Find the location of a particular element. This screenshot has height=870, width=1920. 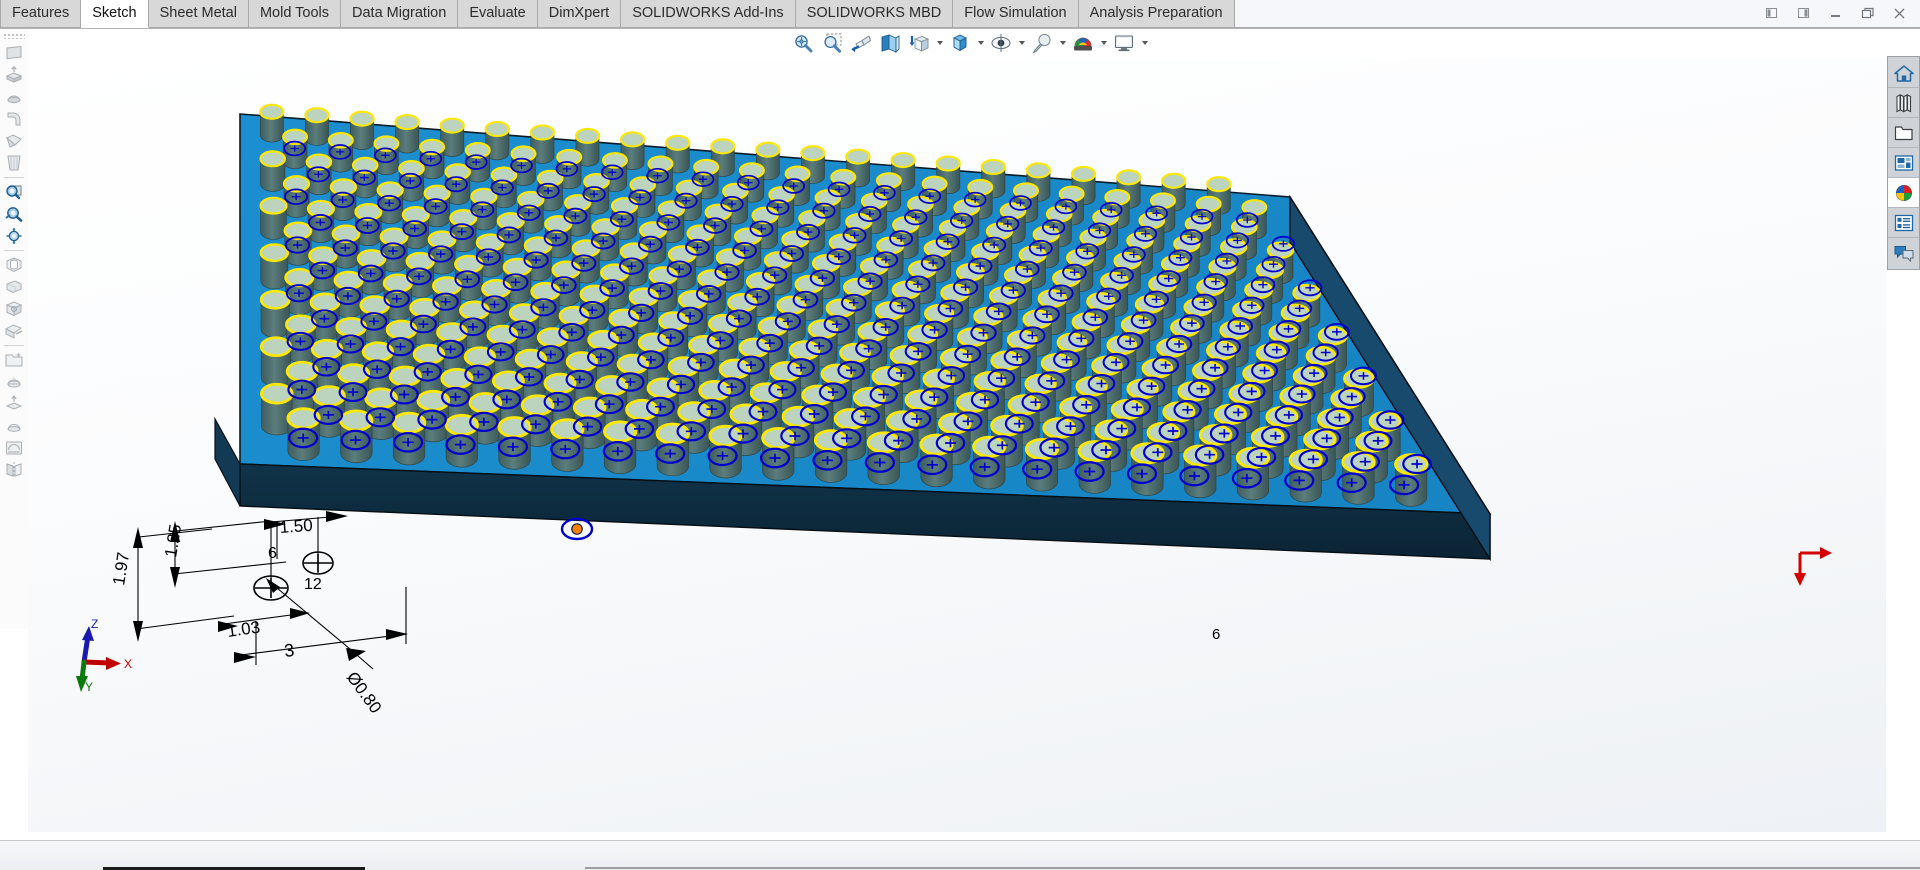

count-label-6b-text: 6 is located at coordinates (1216, 634).